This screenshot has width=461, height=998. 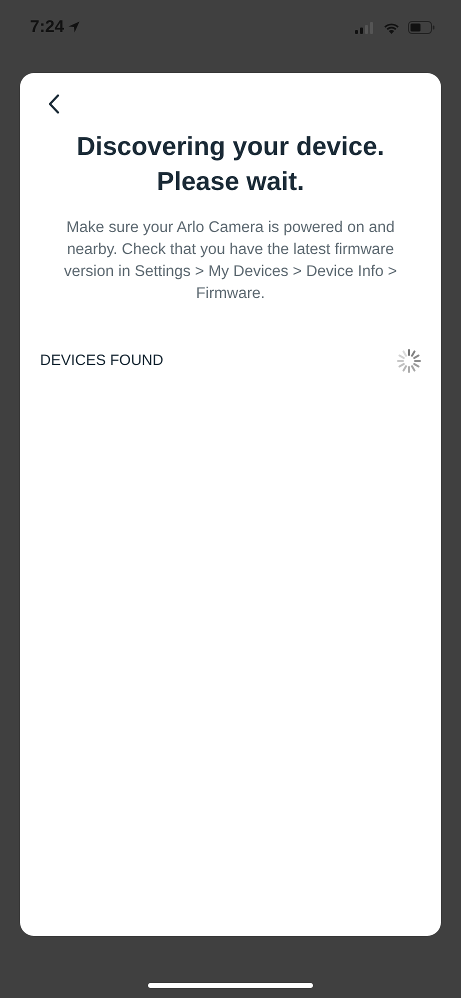 I want to click on back-chevron-icon, so click(x=54, y=104).